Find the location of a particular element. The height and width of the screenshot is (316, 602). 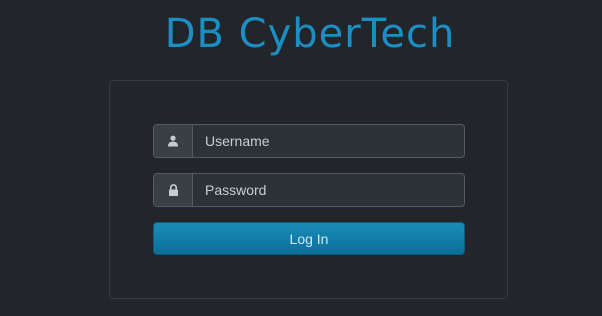

username-field is located at coordinates (309, 141).